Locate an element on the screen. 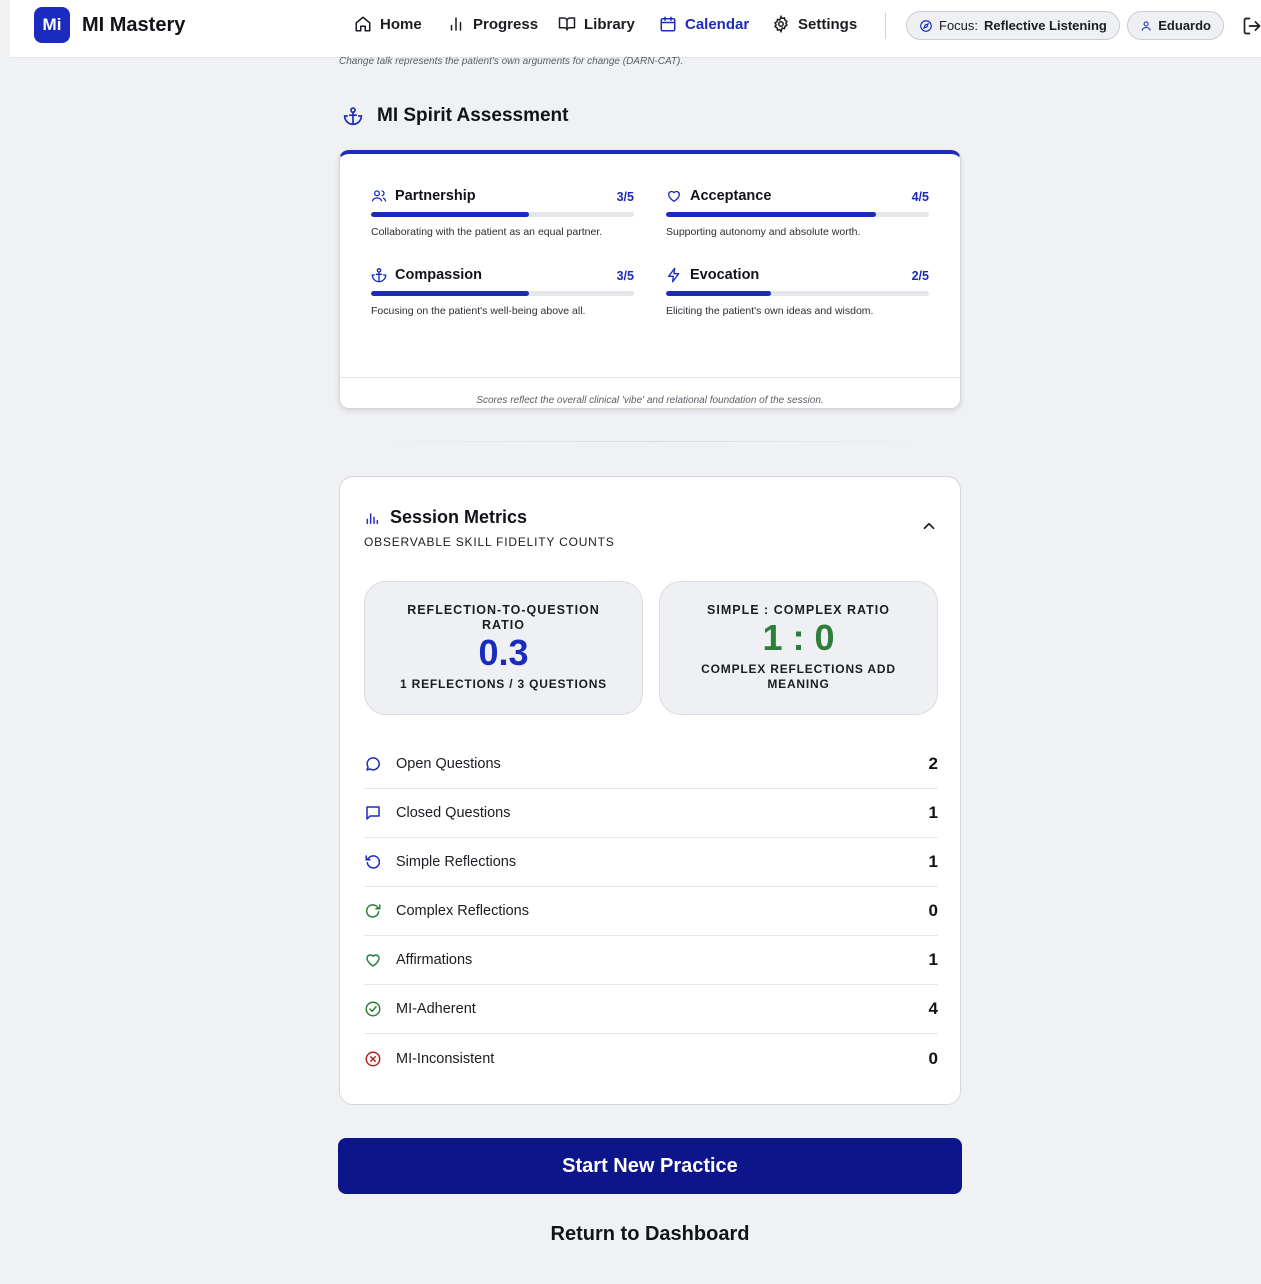  metric-label: MI-Adherent is located at coordinates (436, 1009).